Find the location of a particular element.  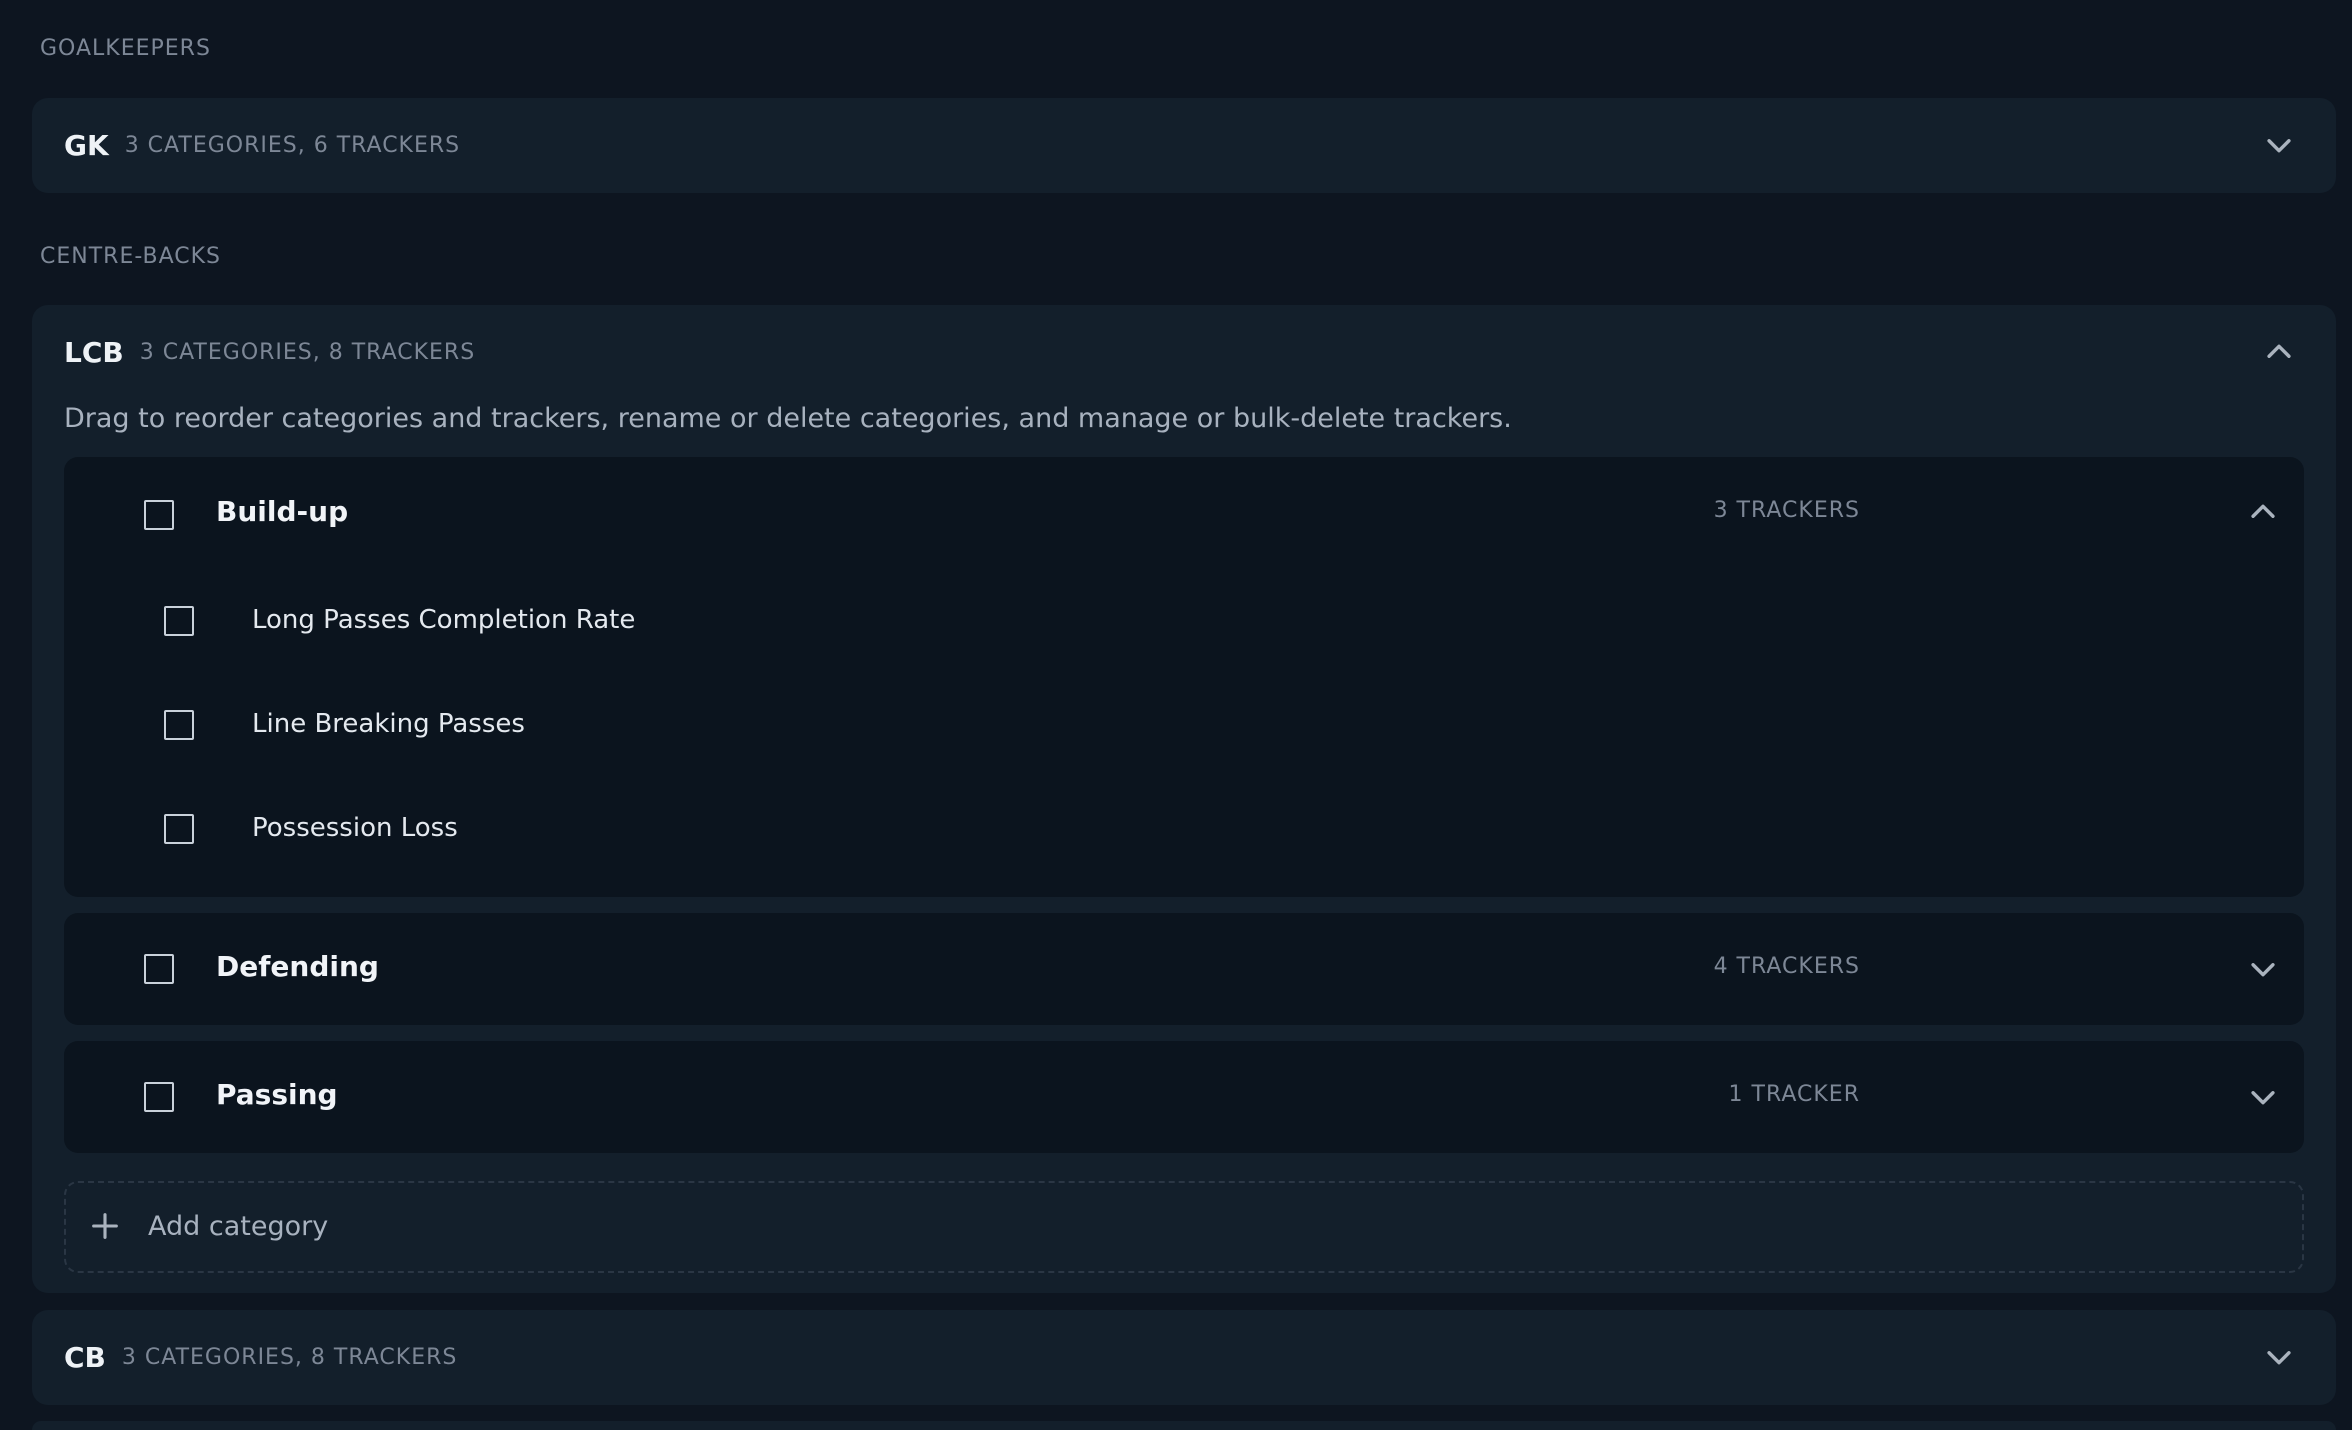

add-category-label: Add category is located at coordinates (238, 1226).